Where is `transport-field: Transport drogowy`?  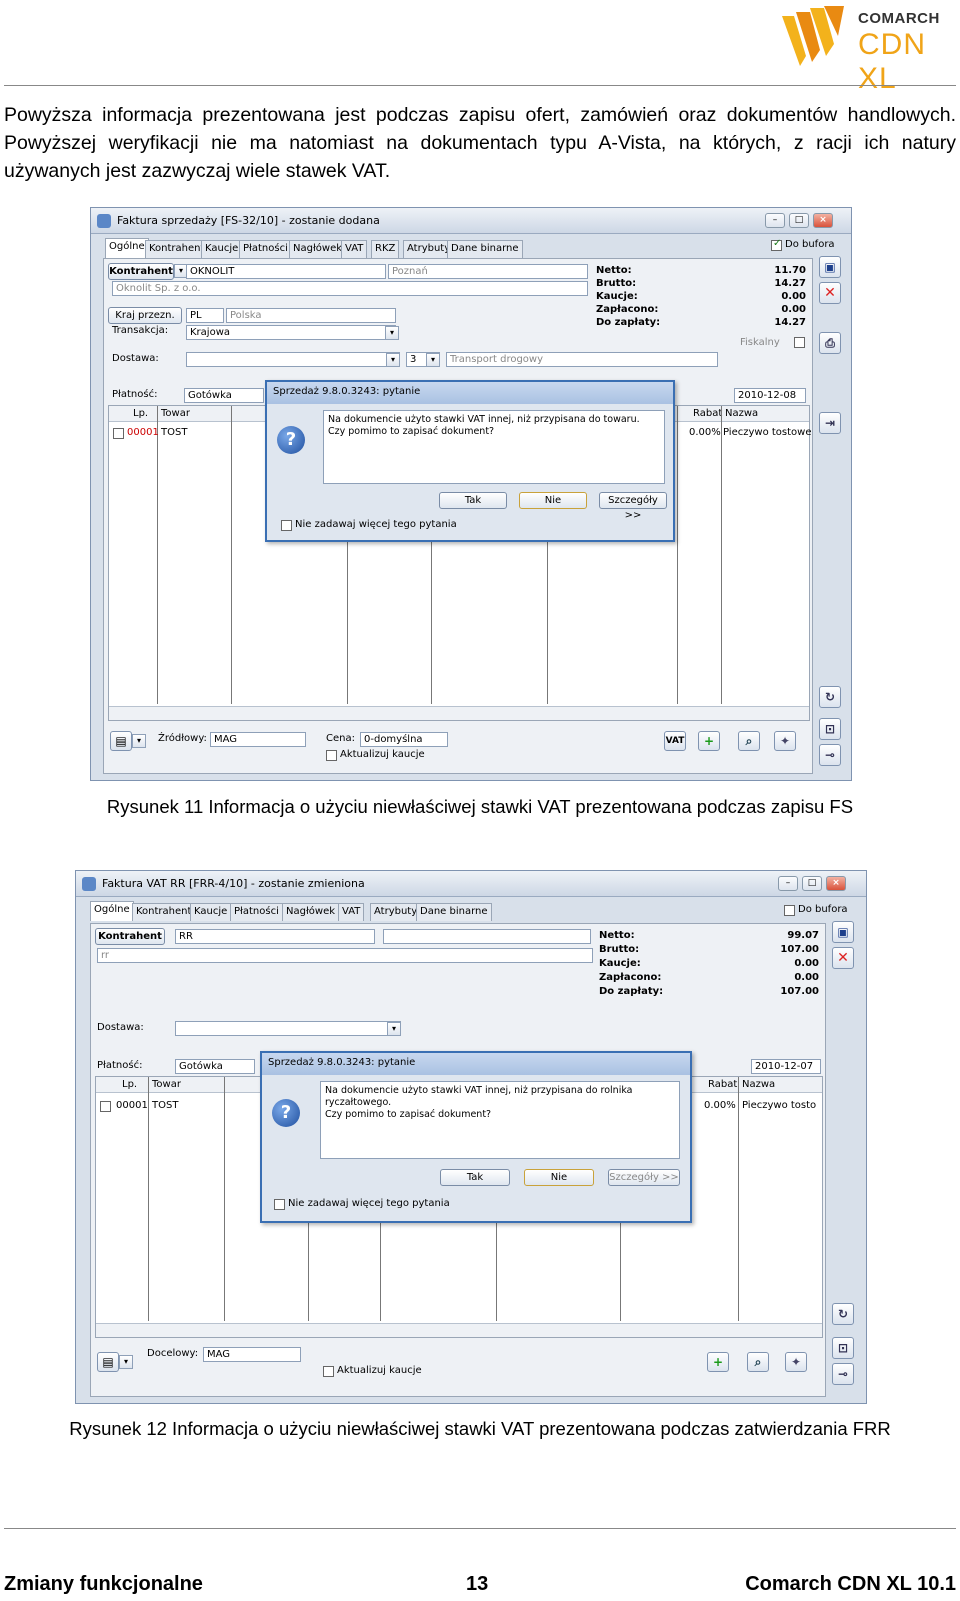 transport-field: Transport drogowy is located at coordinates (582, 359).